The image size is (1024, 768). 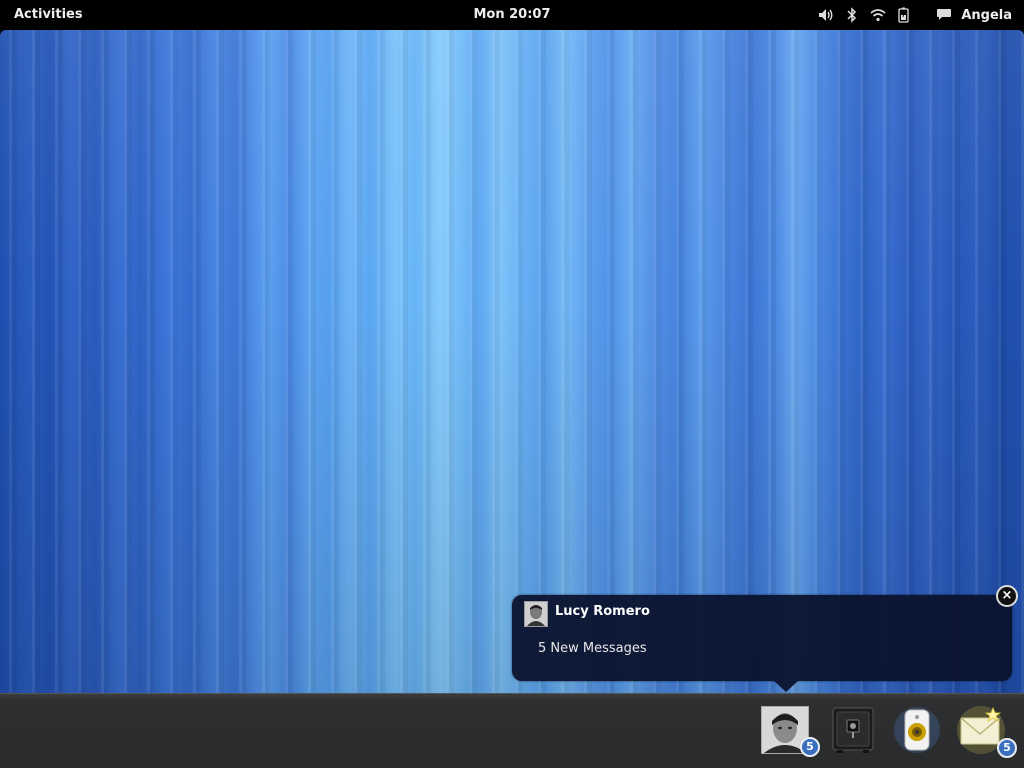 What do you see at coordinates (790, 731) in the screenshot?
I see `contact-lucy-romero-button: 5` at bounding box center [790, 731].